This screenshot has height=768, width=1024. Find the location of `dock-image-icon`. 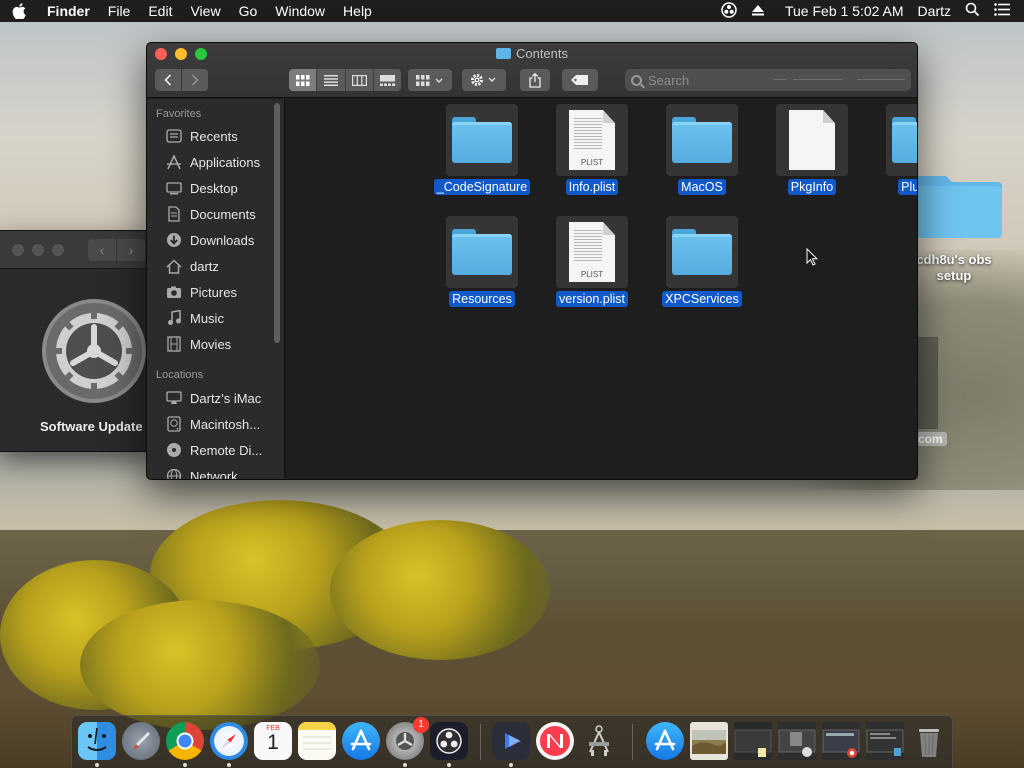

dock-image-icon is located at coordinates (709, 741).